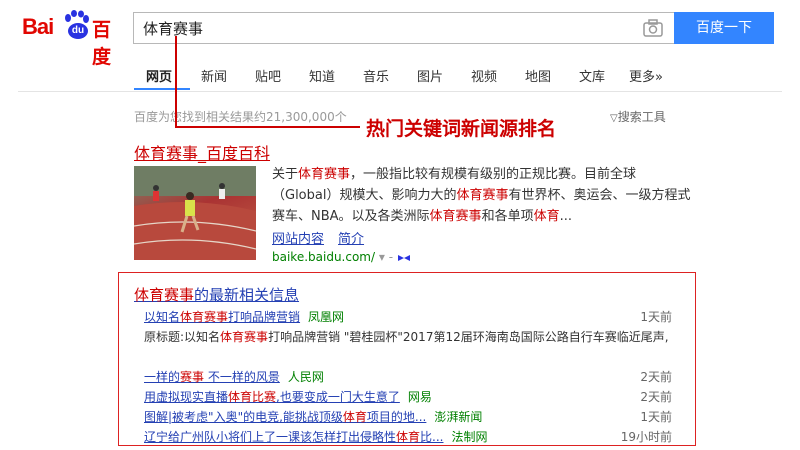 This screenshot has height=450, width=800. I want to click on news-snippet-keyword: 体育赛事, so click(244, 337).